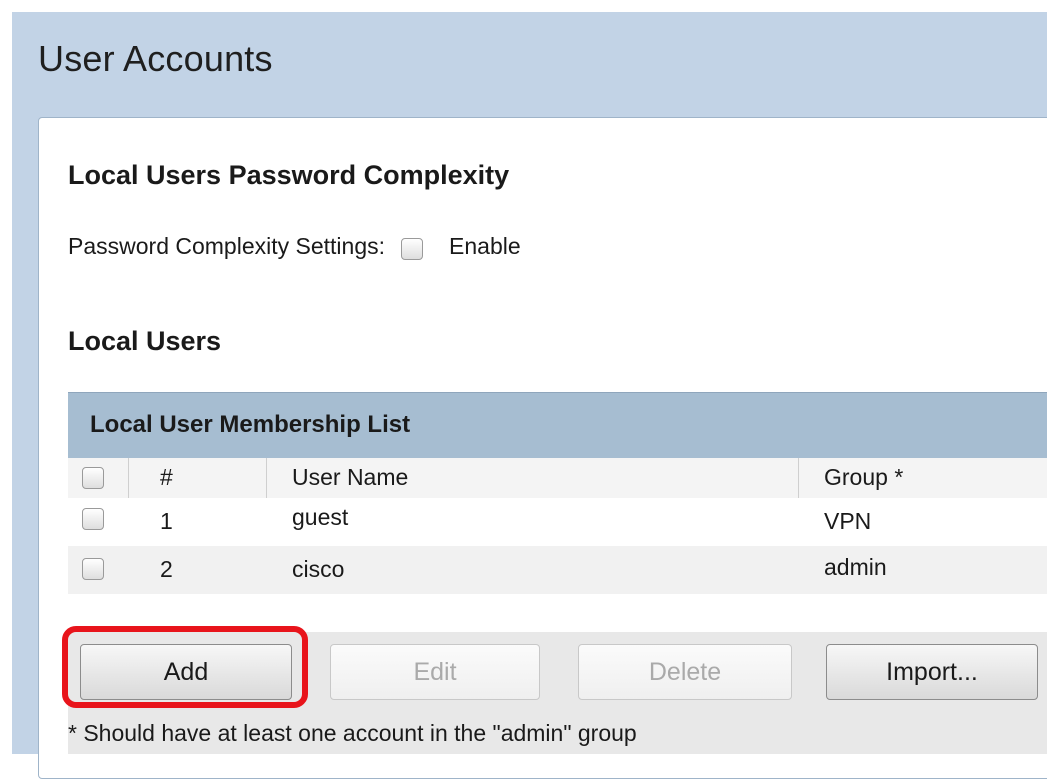  What do you see at coordinates (155, 58) in the screenshot?
I see `page-title: User Accounts` at bounding box center [155, 58].